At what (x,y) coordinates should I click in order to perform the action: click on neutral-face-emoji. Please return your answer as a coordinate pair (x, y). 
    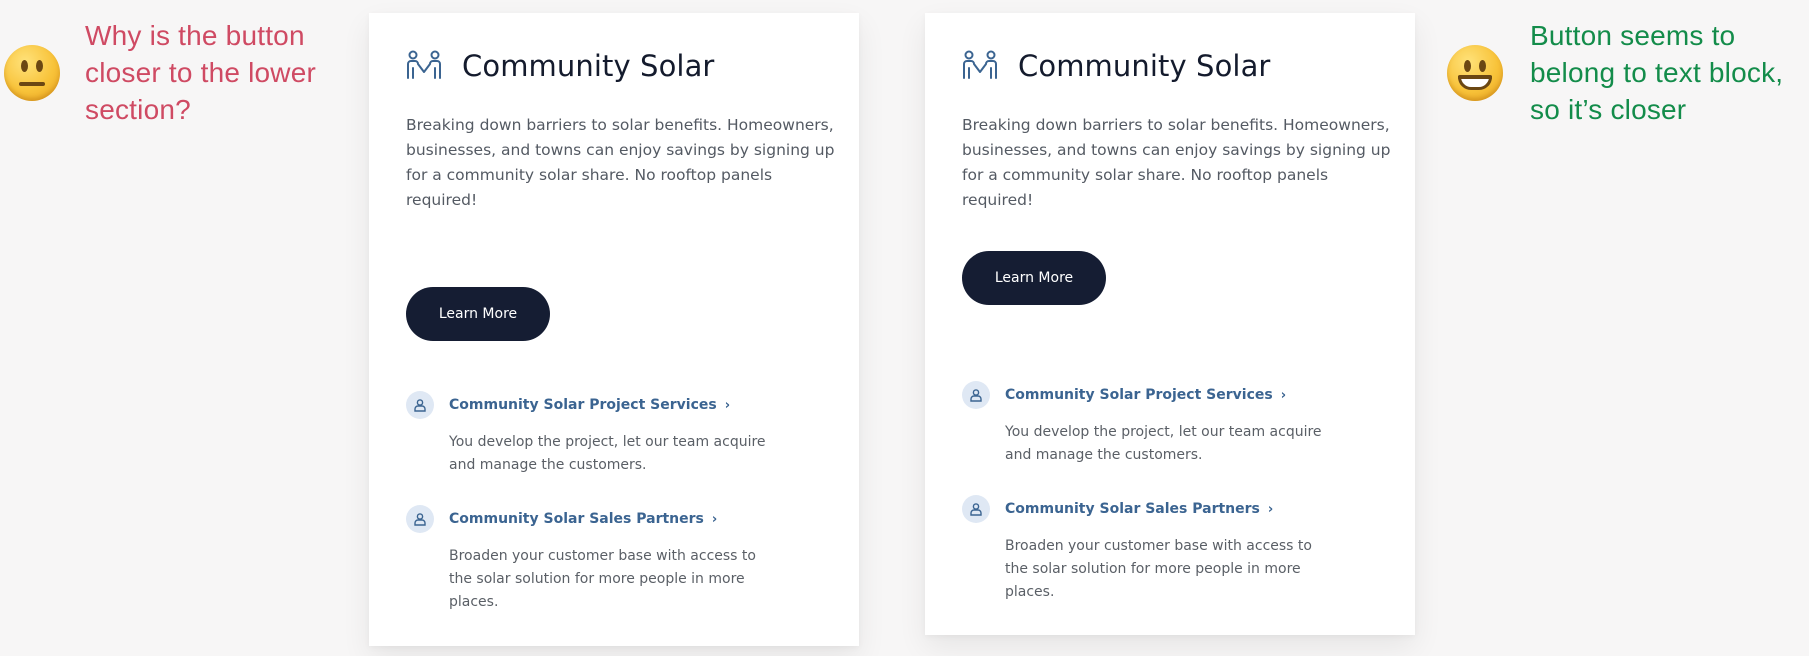
    Looking at the image, I should click on (32, 73).